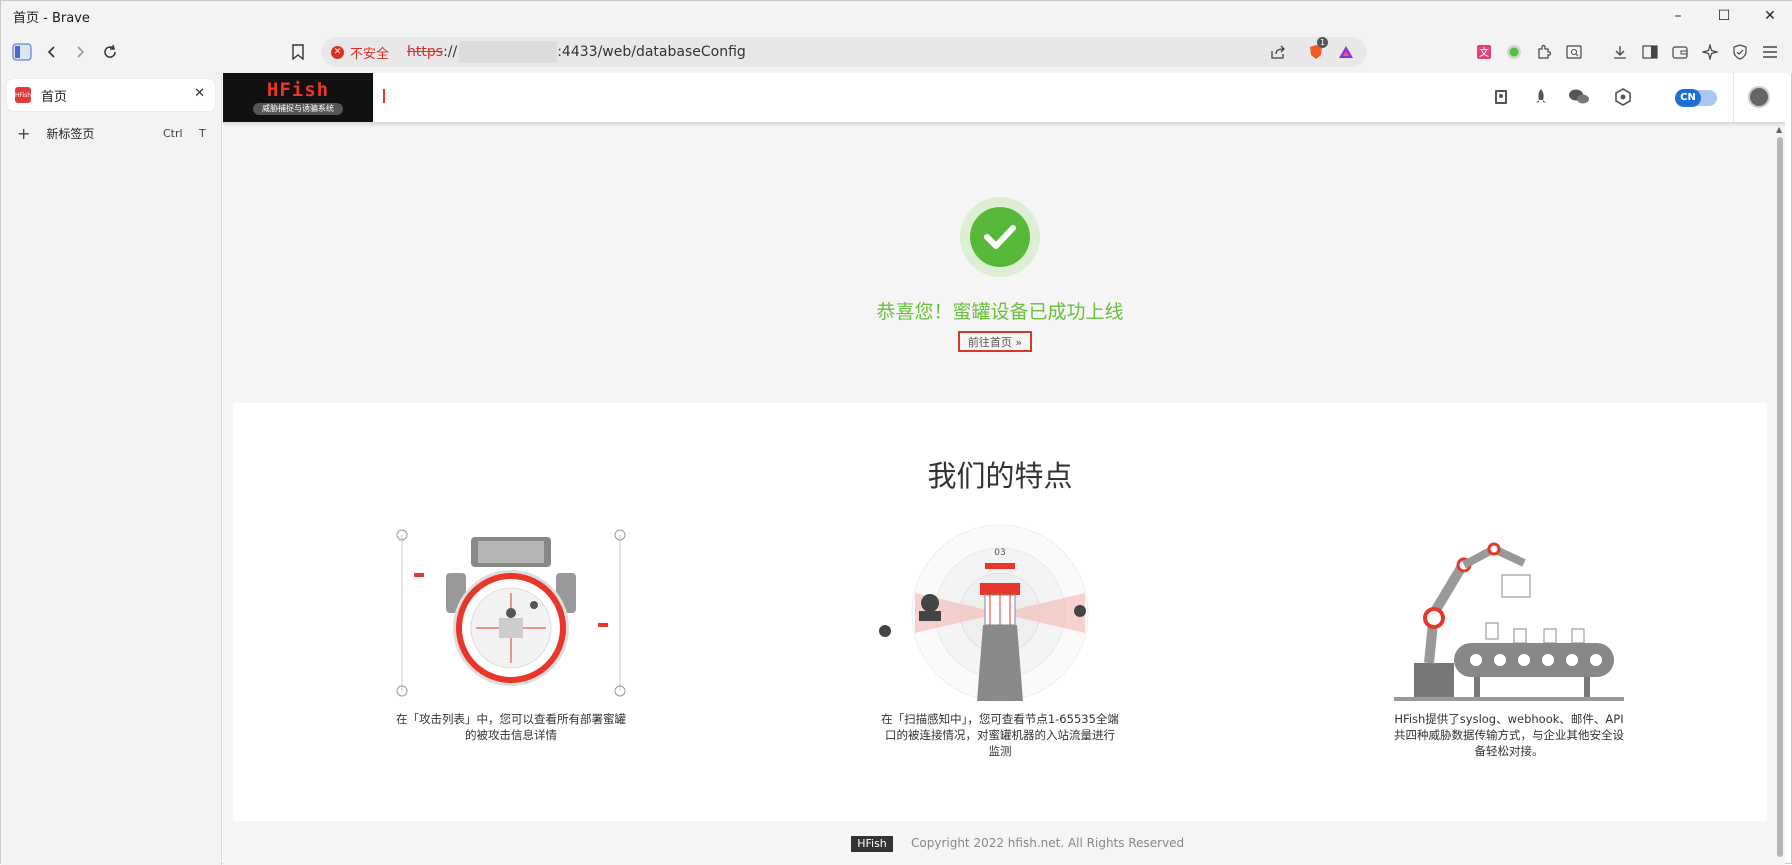  I want to click on robot-conveyor-illustration, so click(1509, 621).